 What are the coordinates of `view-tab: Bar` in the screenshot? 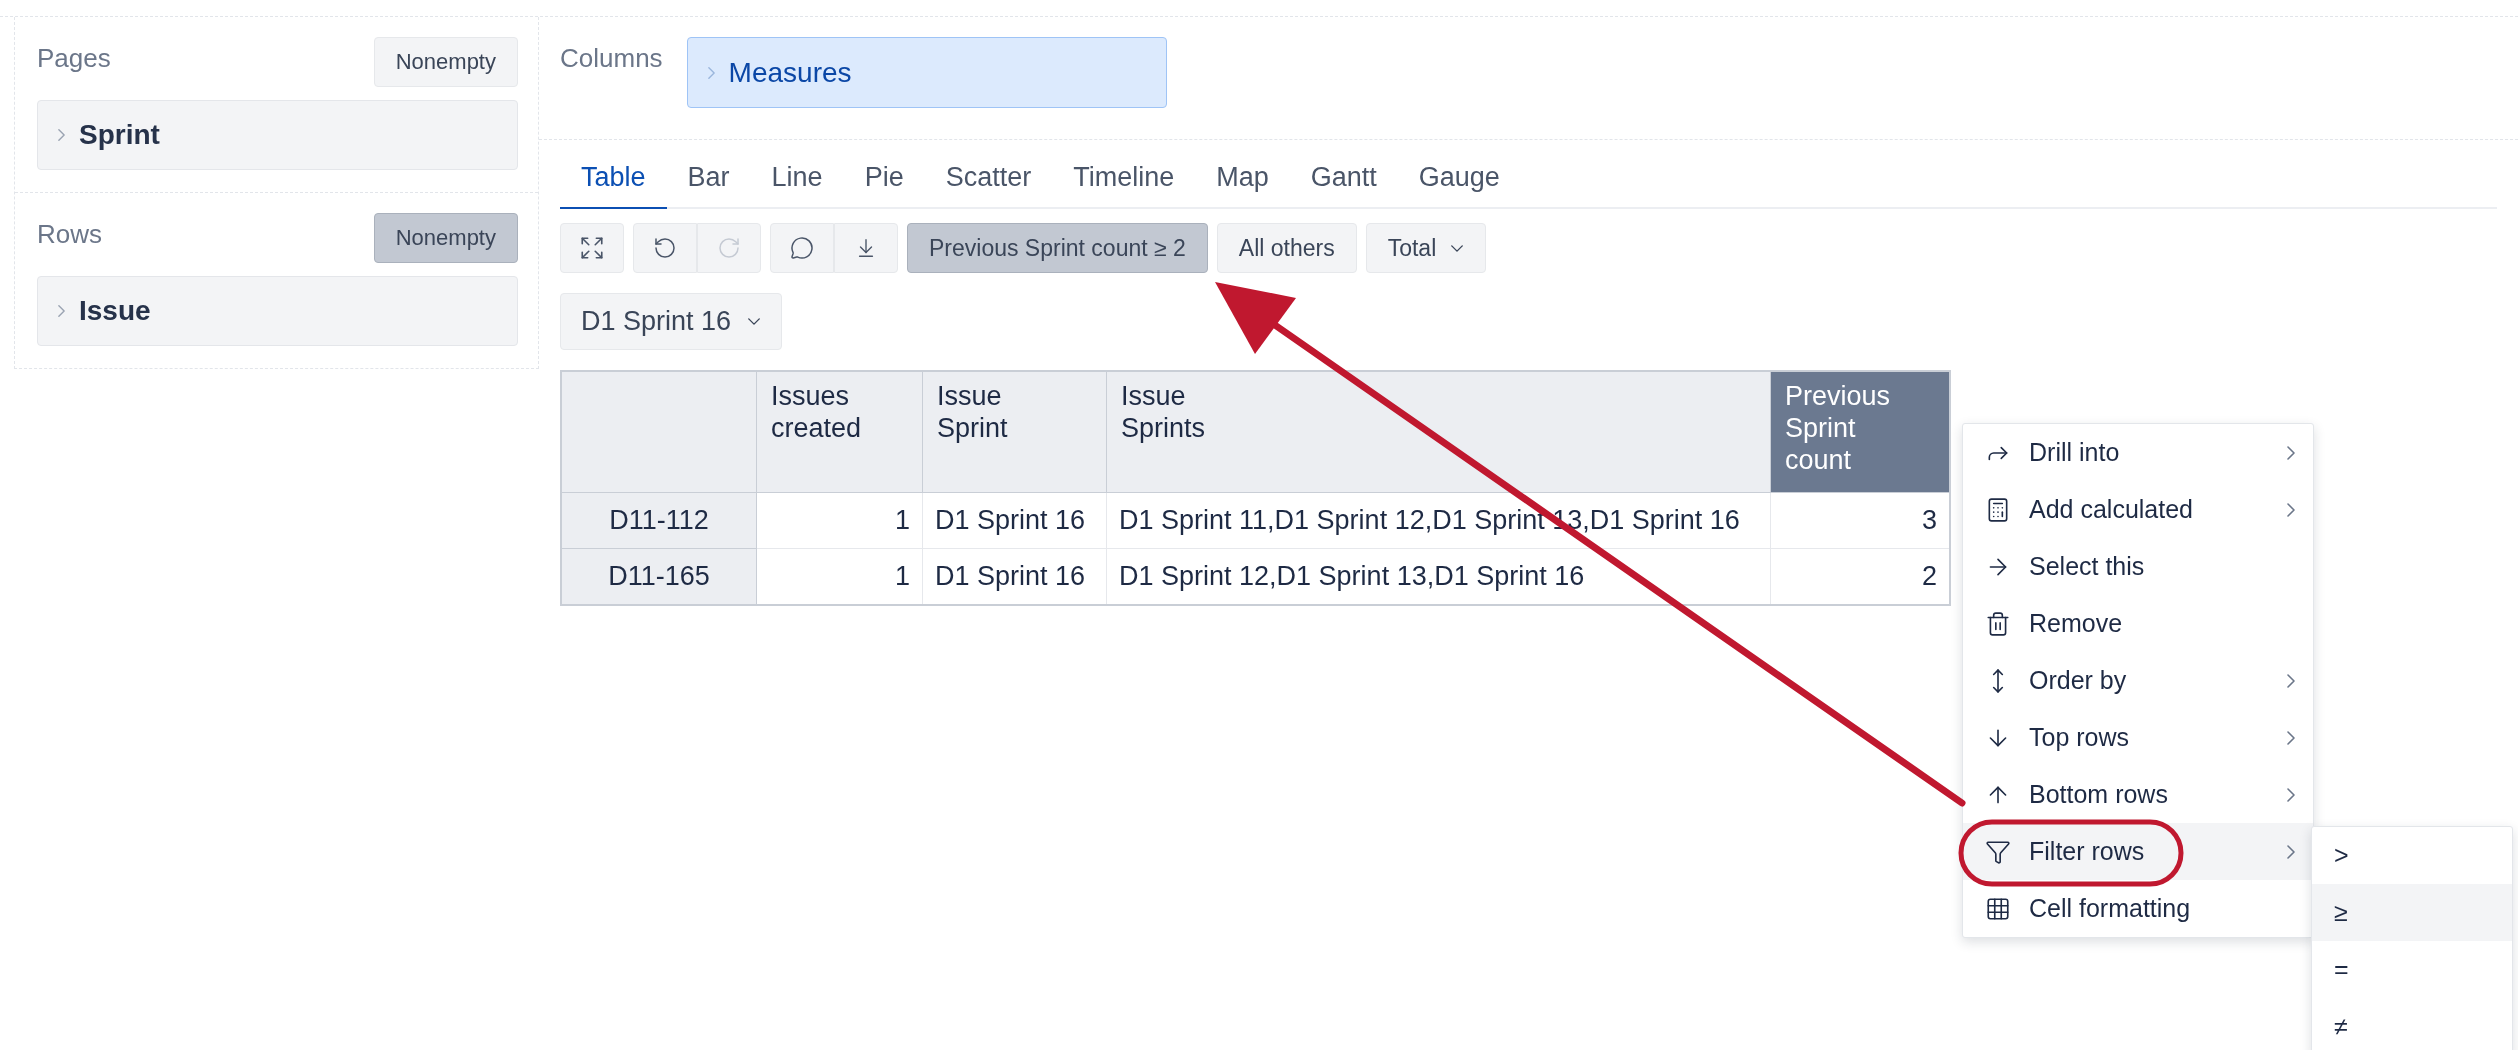 It's located at (708, 179).